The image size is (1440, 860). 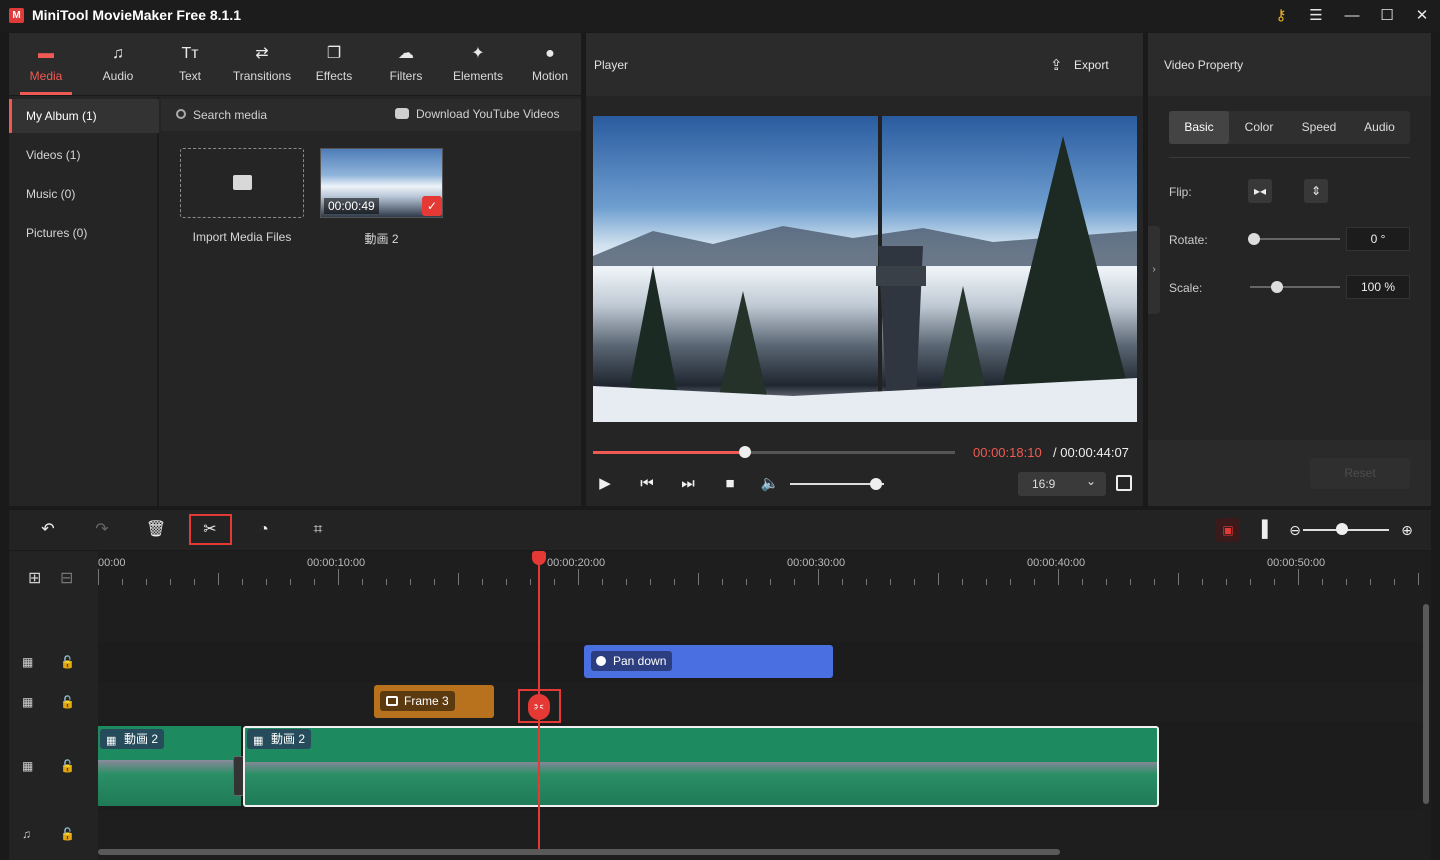 What do you see at coordinates (1262, 530) in the screenshot?
I see `fit-timeline-icon: ▐` at bounding box center [1262, 530].